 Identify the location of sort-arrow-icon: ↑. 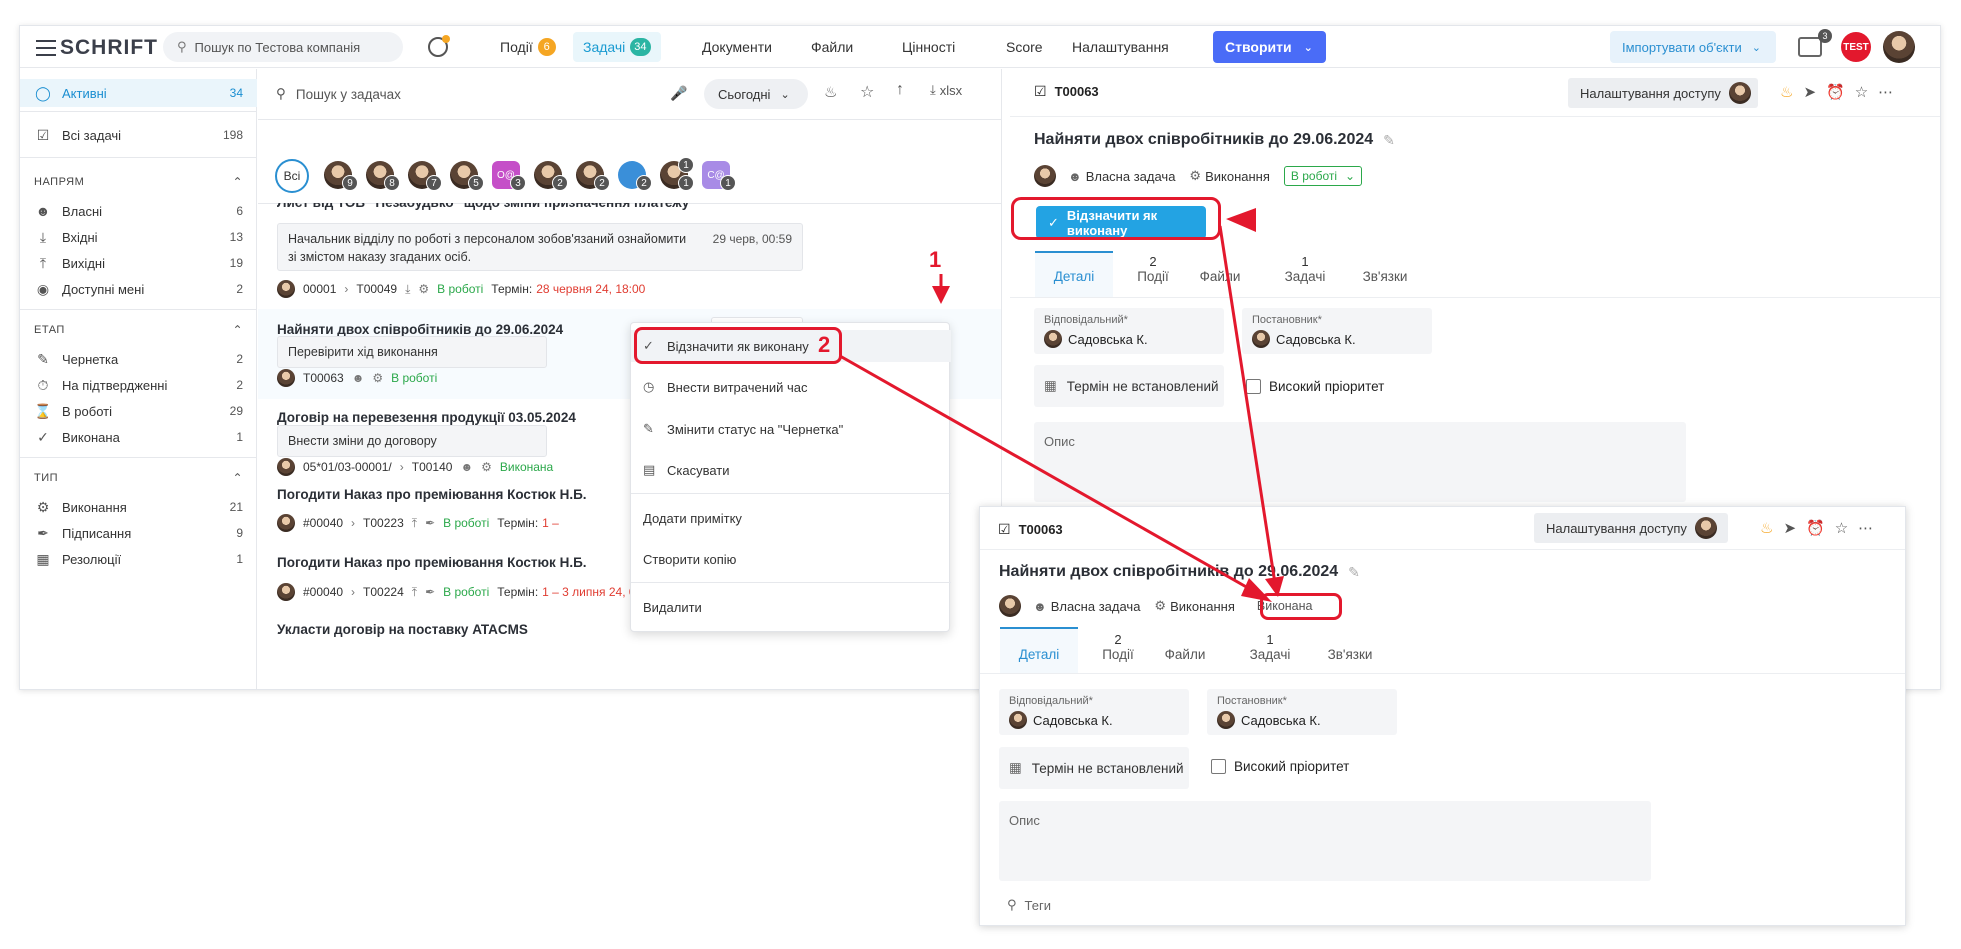
(900, 90).